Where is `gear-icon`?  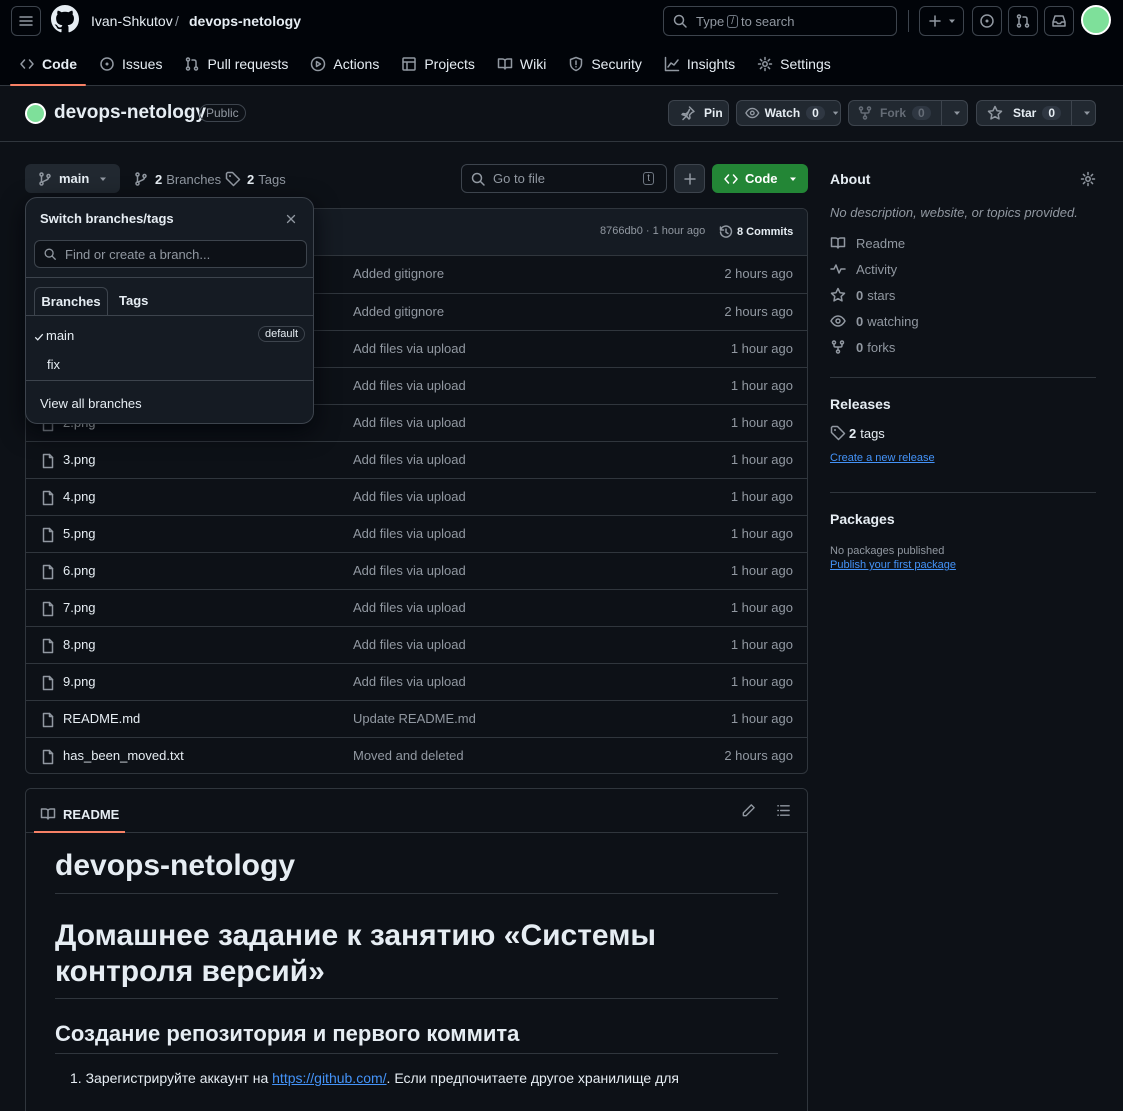
gear-icon is located at coordinates (1088, 179).